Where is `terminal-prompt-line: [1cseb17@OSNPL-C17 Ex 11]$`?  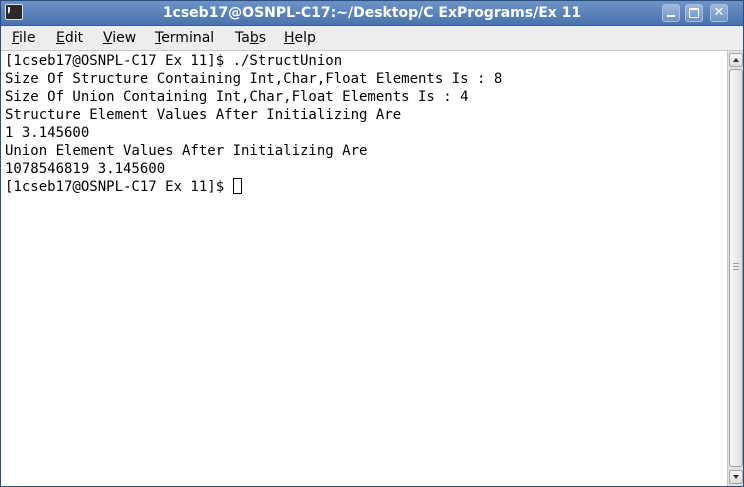
terminal-prompt-line: [1cseb17@OSNPL-C17 Ex 11]$ is located at coordinates (123, 187).